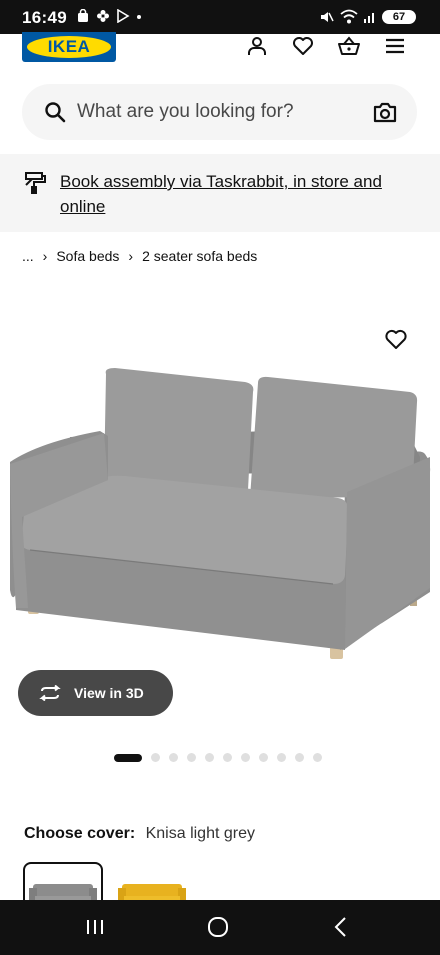 The image size is (440, 955). What do you see at coordinates (396, 339) in the screenshot?
I see `favourite-heart-icon` at bounding box center [396, 339].